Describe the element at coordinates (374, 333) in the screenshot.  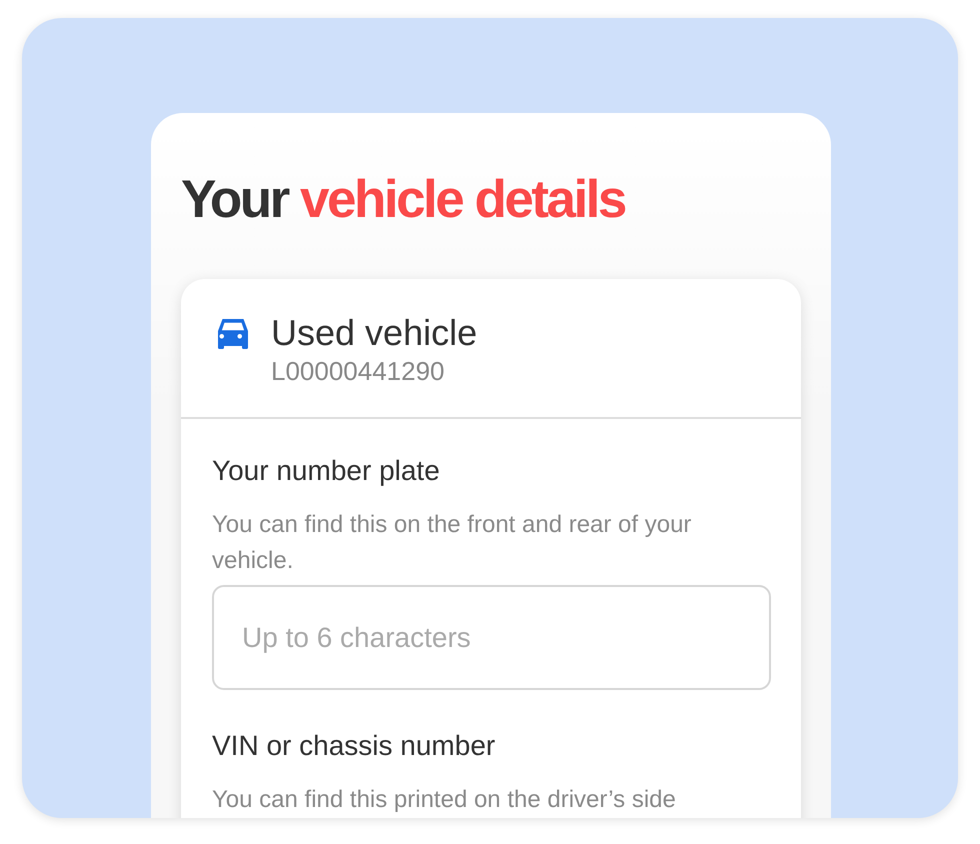
I see `vehicle-title: Used vehicle` at that location.